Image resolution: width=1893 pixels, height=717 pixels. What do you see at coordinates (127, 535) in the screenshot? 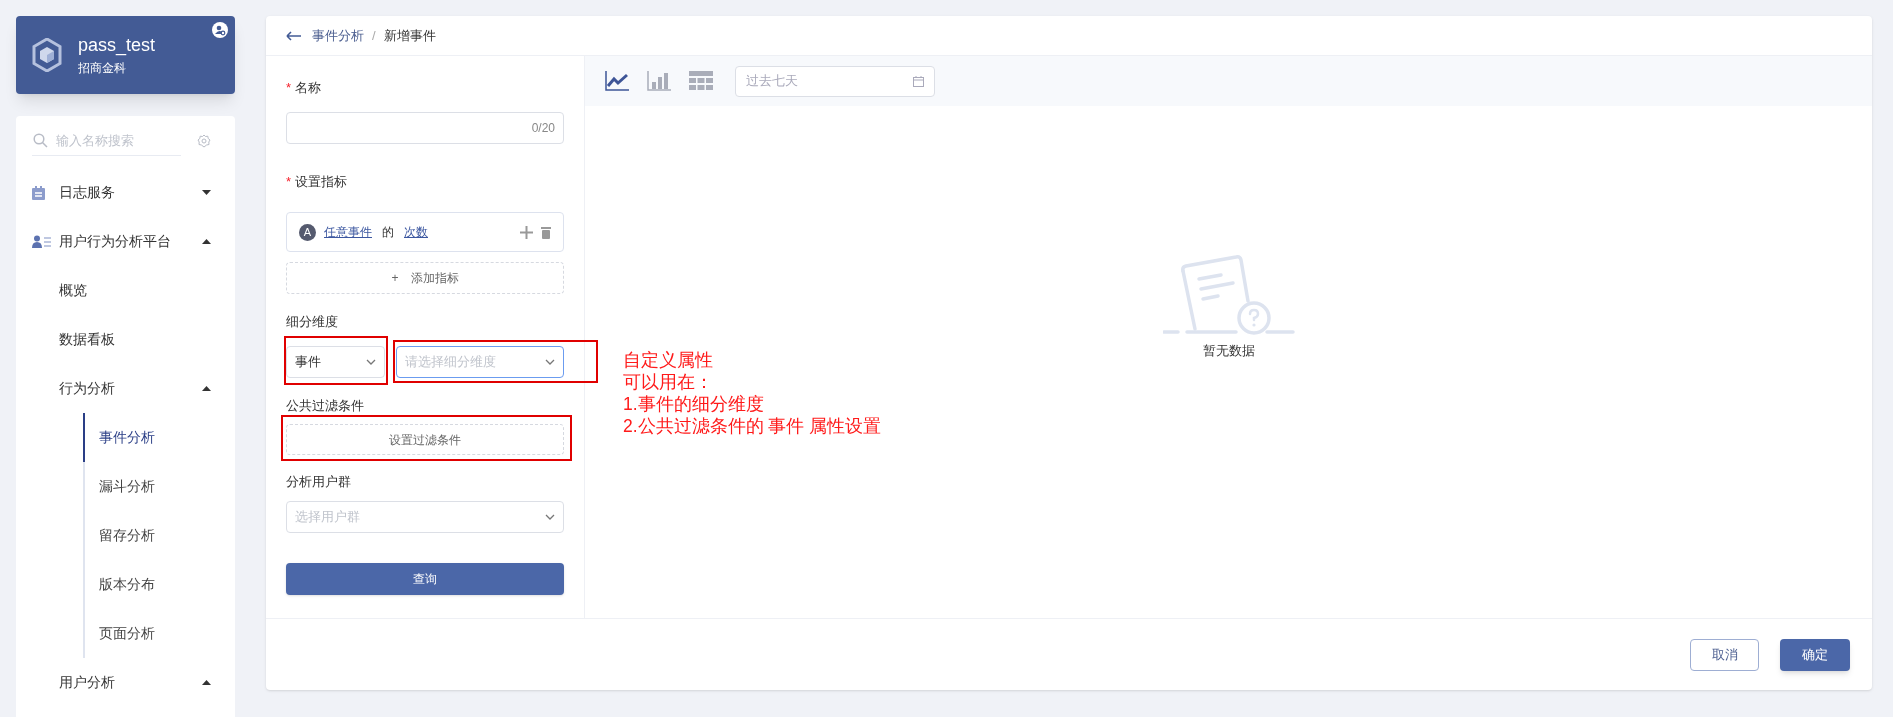
I see `menu-item: 留存分析` at bounding box center [127, 535].